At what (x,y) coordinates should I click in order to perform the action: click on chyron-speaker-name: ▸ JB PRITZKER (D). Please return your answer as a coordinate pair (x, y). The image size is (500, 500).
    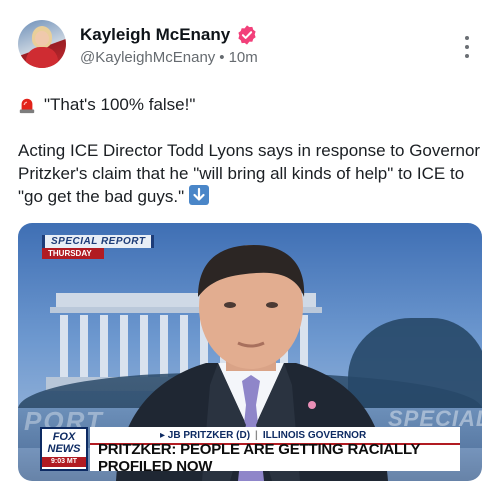
    Looking at the image, I should click on (205, 435).